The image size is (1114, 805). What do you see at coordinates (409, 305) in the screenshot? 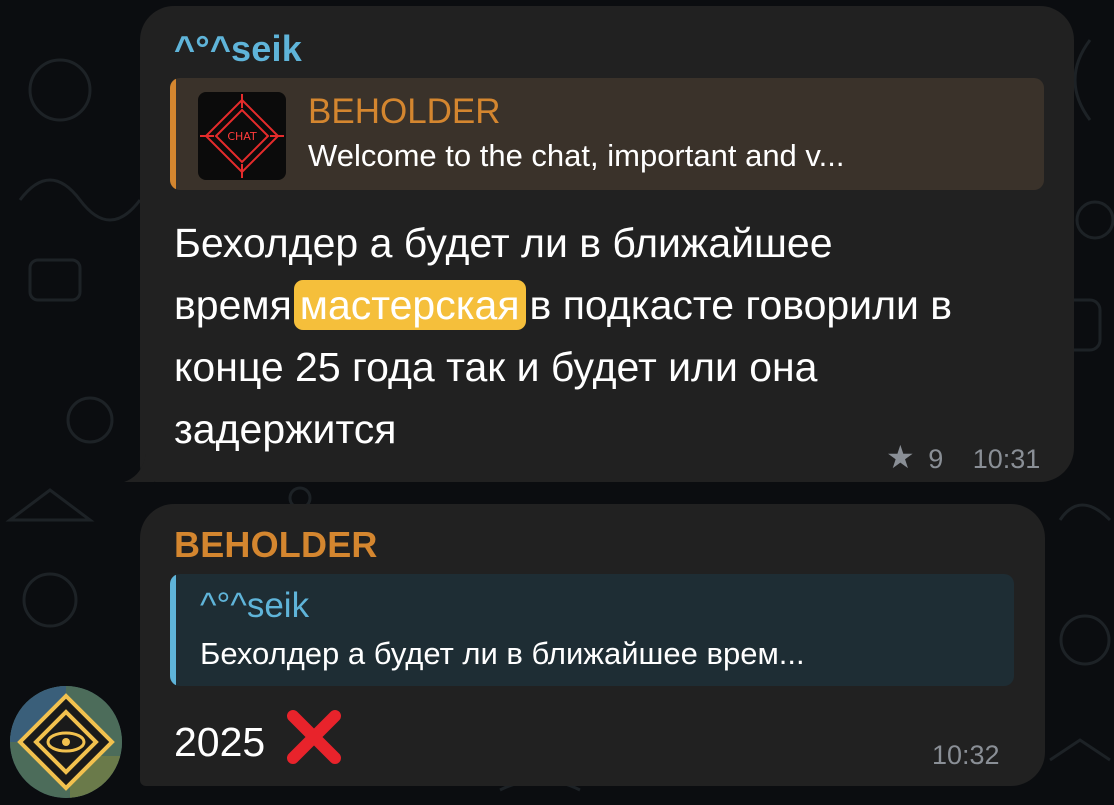
I see `highlighted-word: мастерская` at bounding box center [409, 305].